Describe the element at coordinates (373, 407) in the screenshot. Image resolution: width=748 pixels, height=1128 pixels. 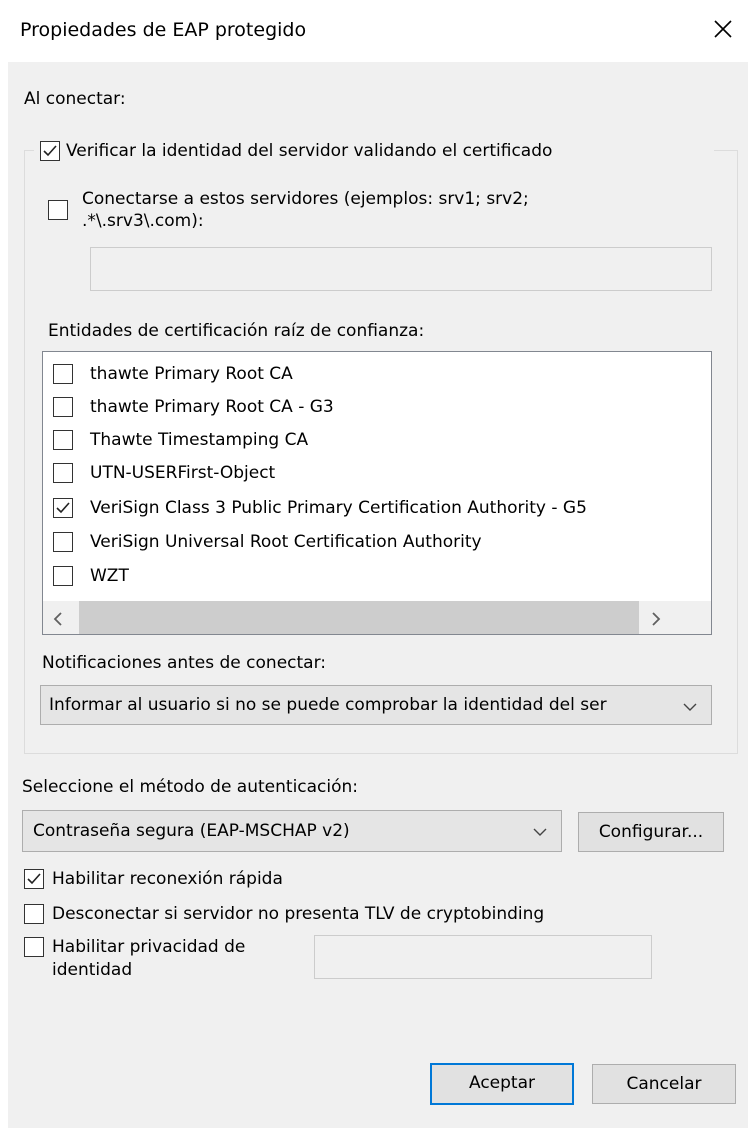
I see `list-item: thawte Primary Root CA - G3` at that location.